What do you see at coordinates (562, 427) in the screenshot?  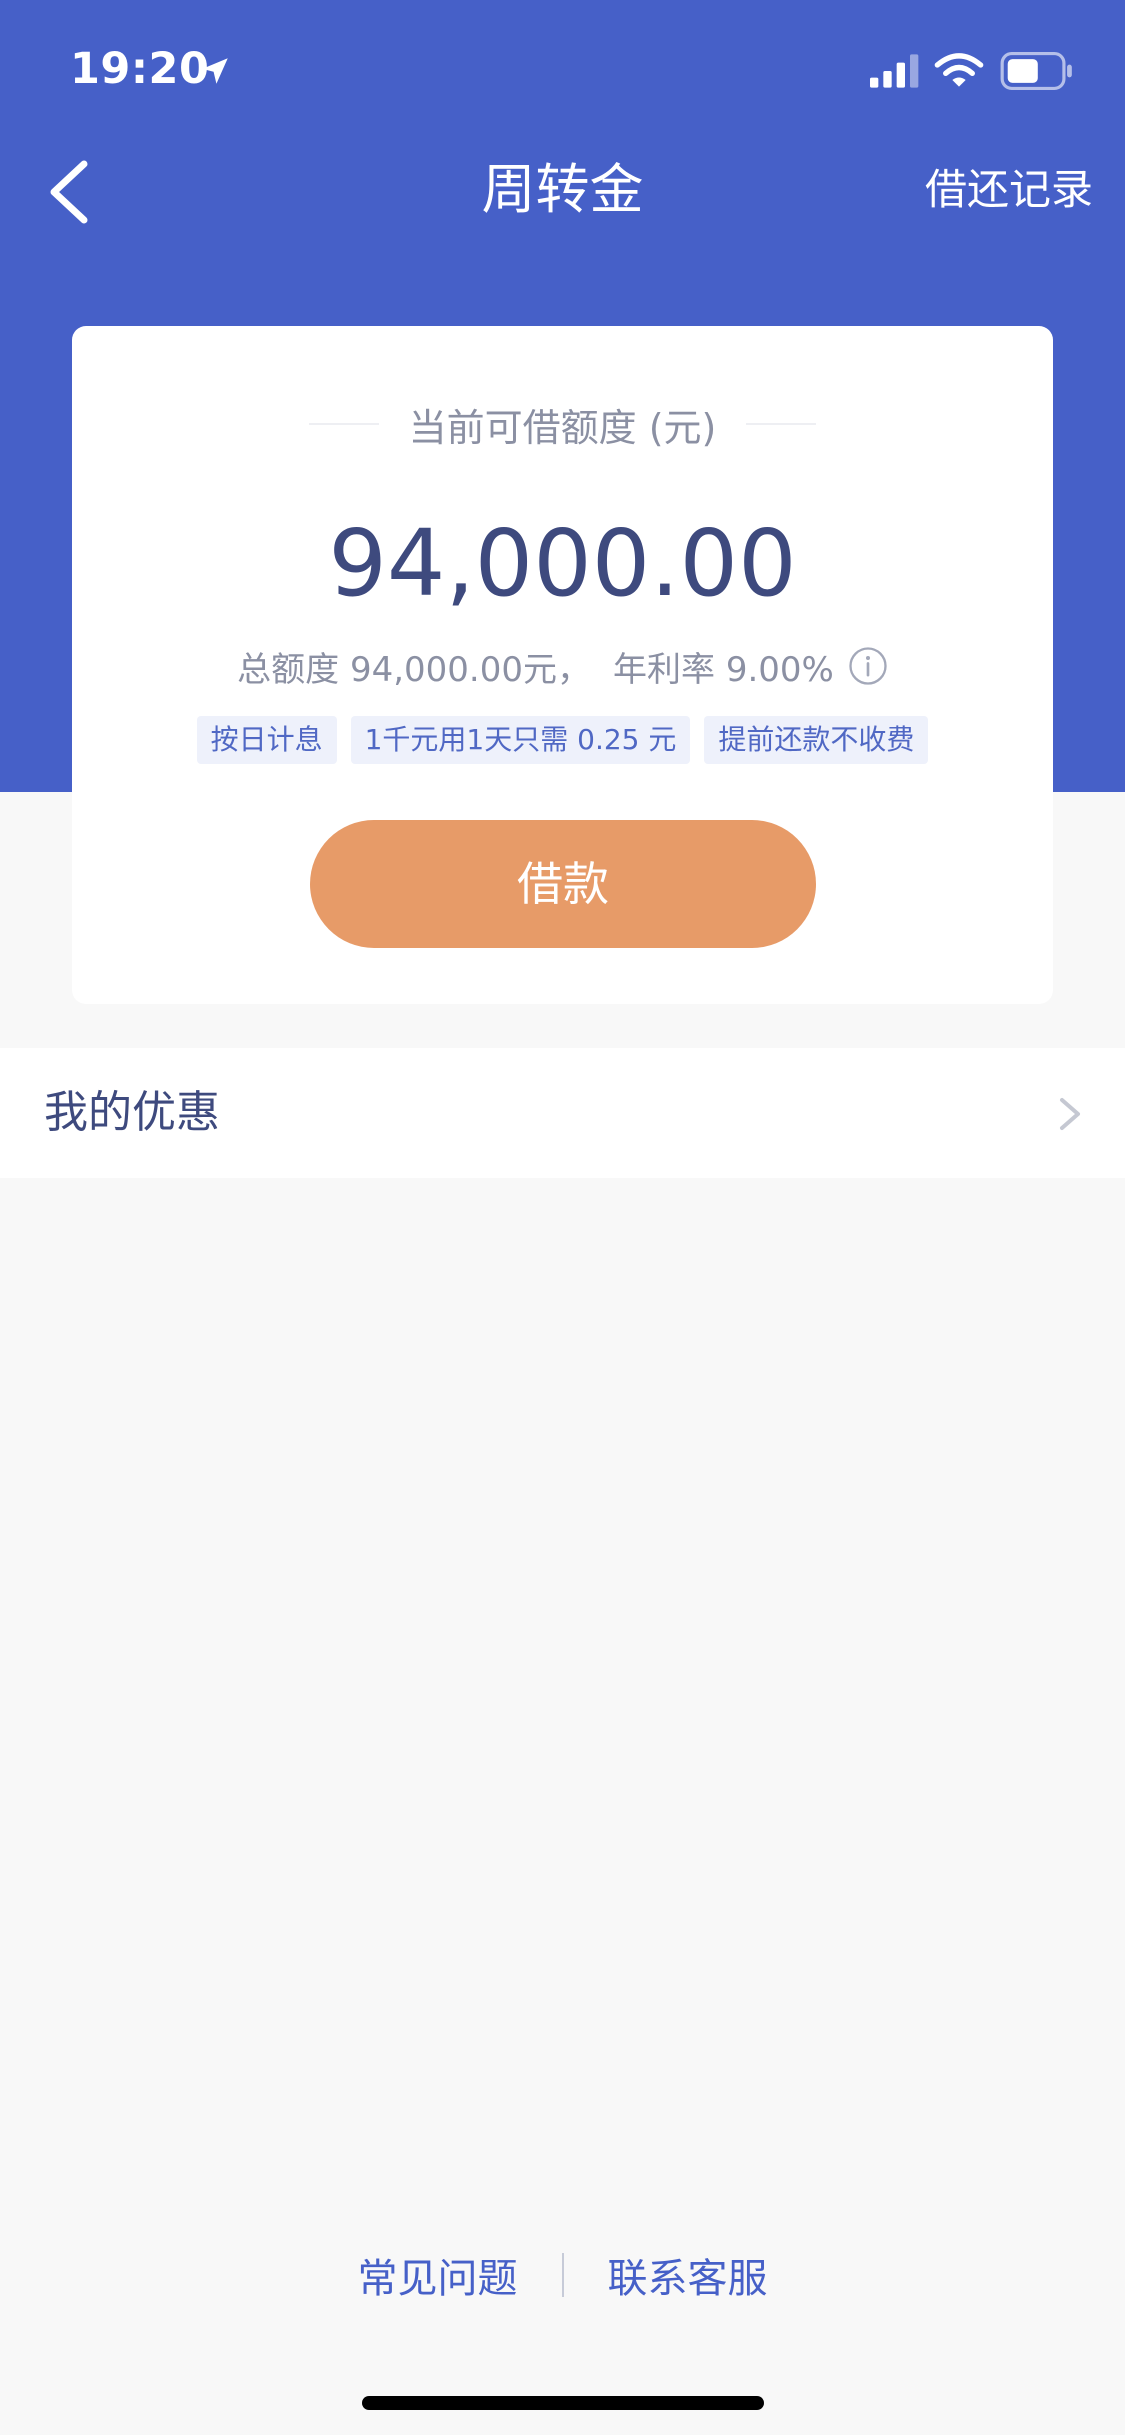 I see `available-amount-label: 当前可借额度 (元)` at bounding box center [562, 427].